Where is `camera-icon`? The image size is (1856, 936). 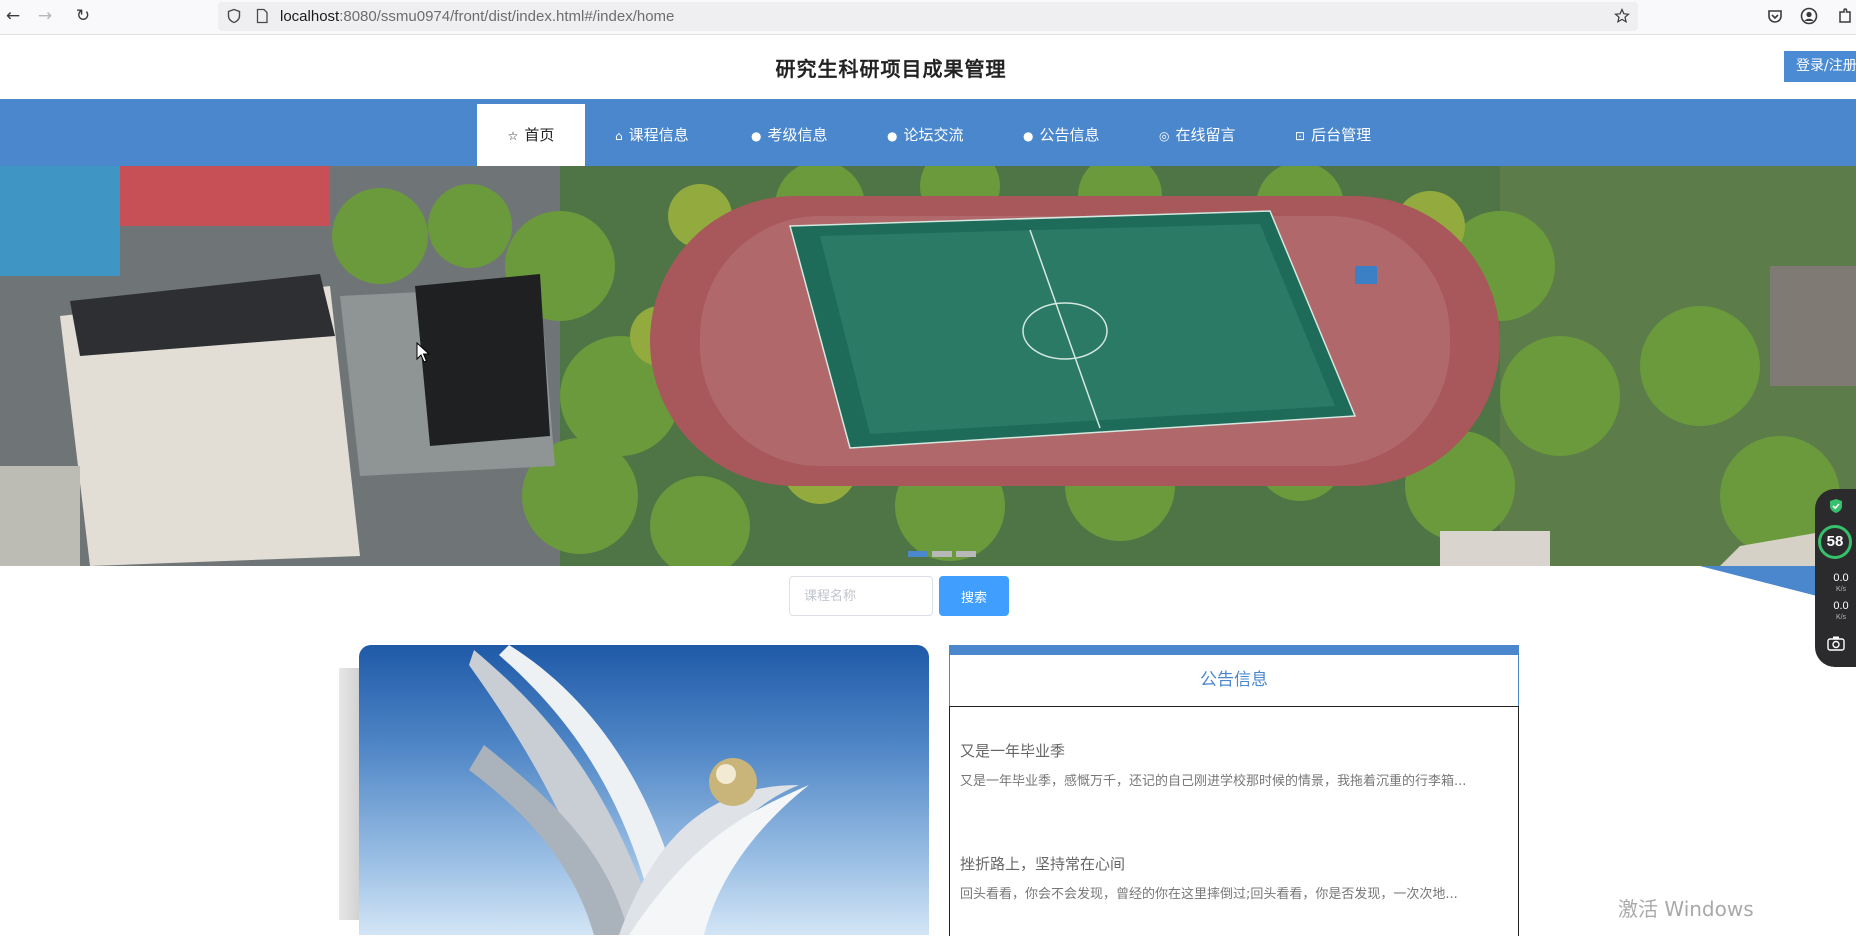 camera-icon is located at coordinates (1836, 643).